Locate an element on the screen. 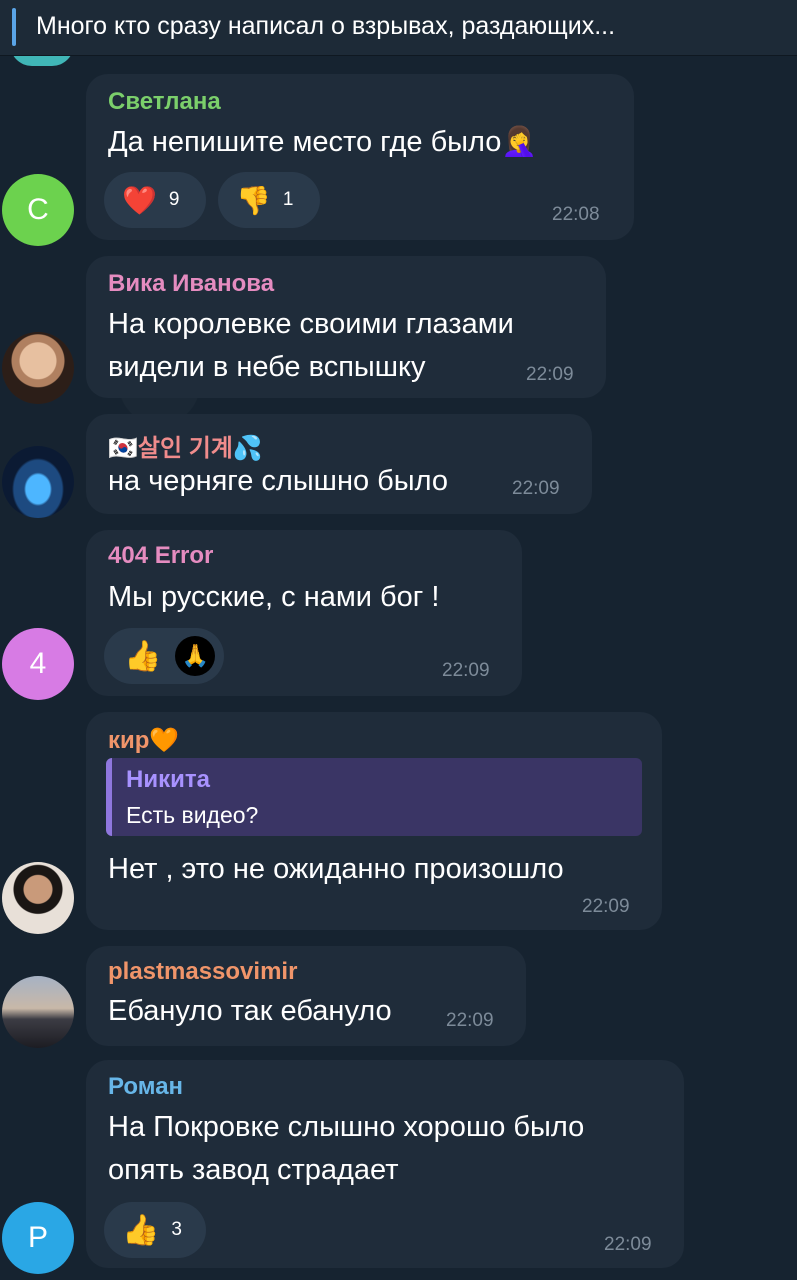  avatar-letter: Р is located at coordinates (37, 1237).